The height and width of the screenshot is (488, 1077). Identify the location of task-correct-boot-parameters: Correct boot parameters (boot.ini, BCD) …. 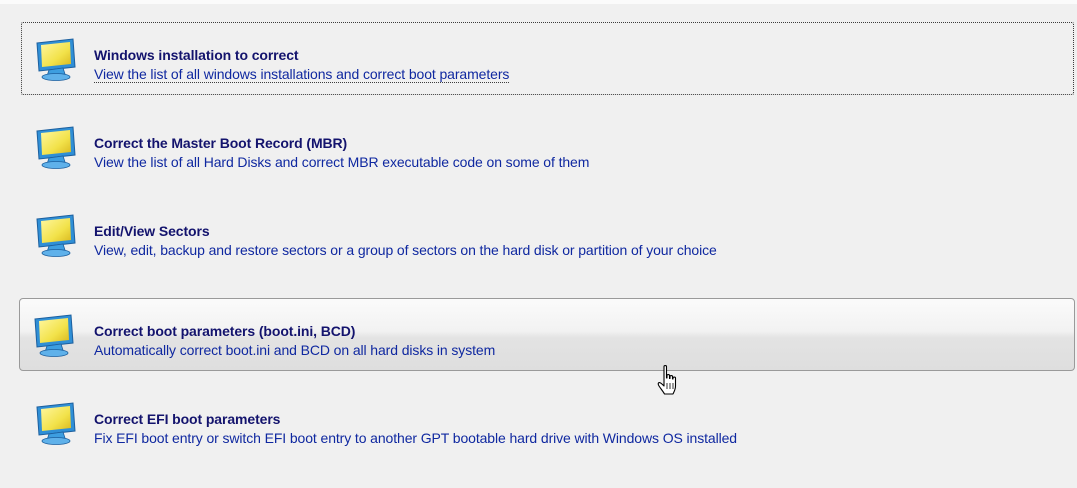
(547, 334).